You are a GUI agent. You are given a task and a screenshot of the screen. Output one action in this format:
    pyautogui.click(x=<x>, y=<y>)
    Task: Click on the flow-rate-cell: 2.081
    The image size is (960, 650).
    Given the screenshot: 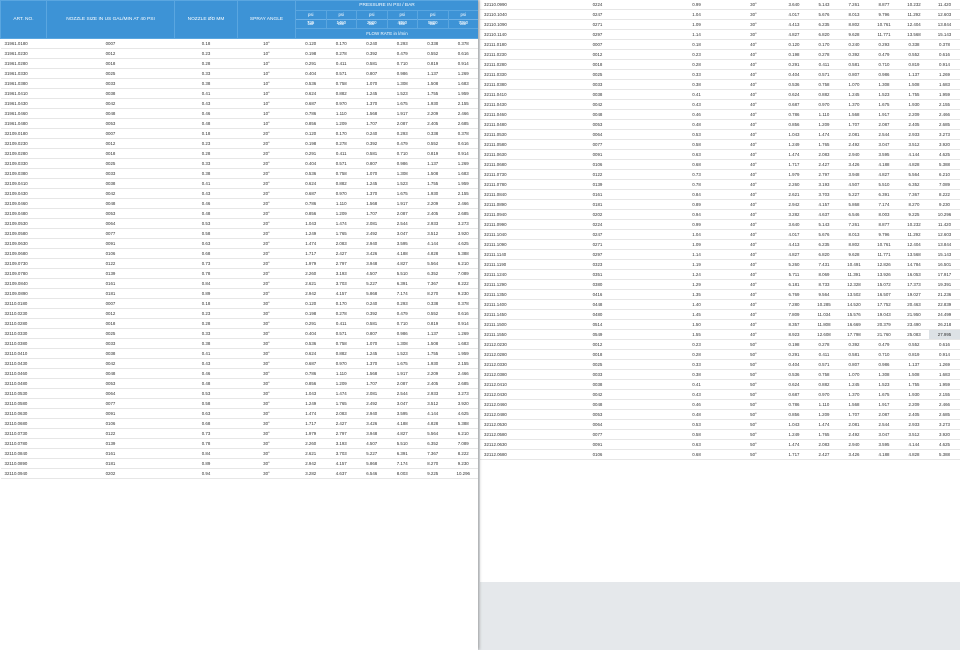 What is the action you would take?
    pyautogui.click(x=371, y=393)
    